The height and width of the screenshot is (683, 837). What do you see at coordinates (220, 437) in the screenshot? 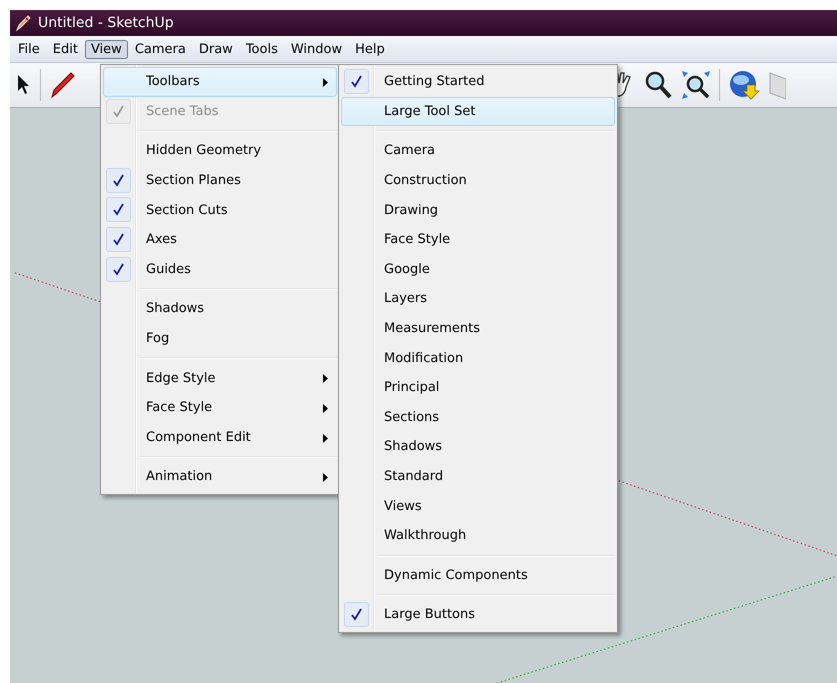
I see `menu-item: Component Edit` at bounding box center [220, 437].